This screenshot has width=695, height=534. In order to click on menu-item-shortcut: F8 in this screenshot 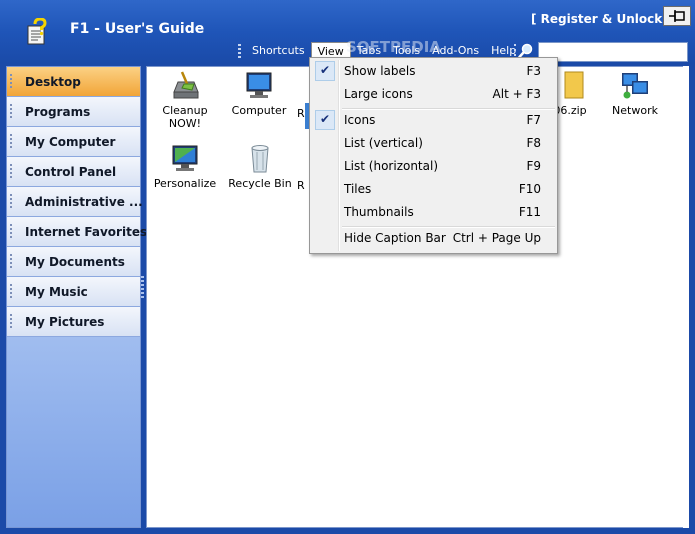, I will do `click(533, 143)`.